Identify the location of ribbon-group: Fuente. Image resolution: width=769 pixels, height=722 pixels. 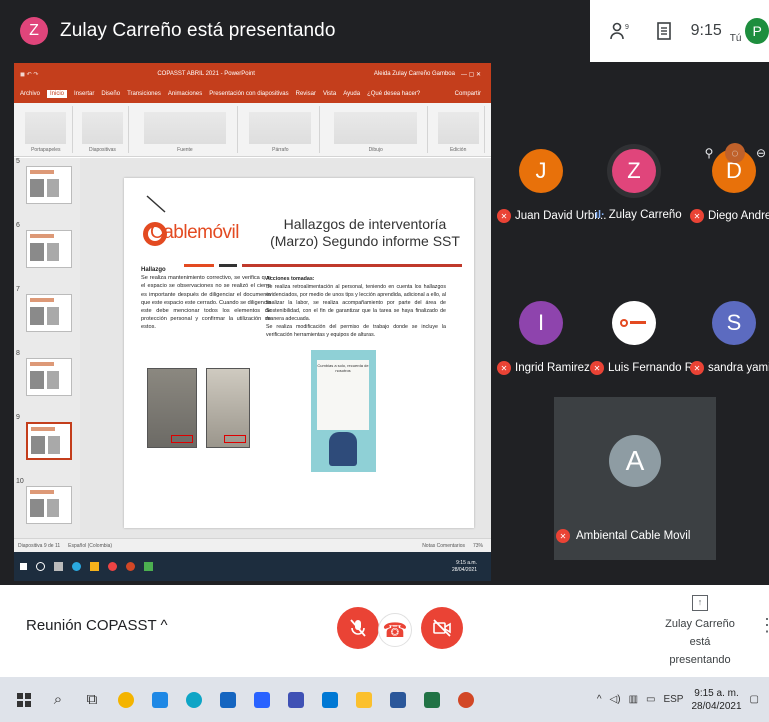
(185, 129).